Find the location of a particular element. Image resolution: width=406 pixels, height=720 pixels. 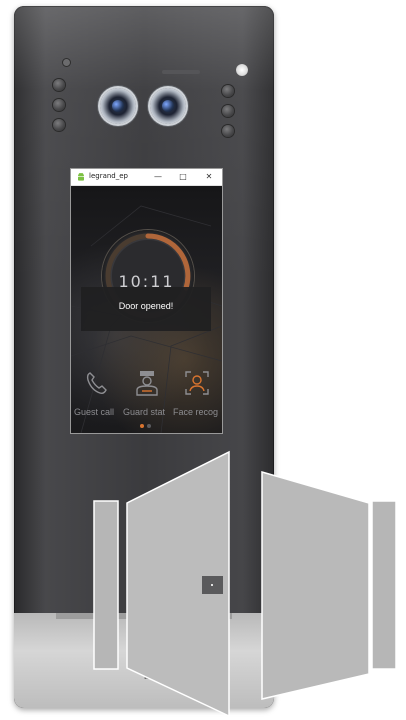

gate-post-right is located at coordinates (384, 585).